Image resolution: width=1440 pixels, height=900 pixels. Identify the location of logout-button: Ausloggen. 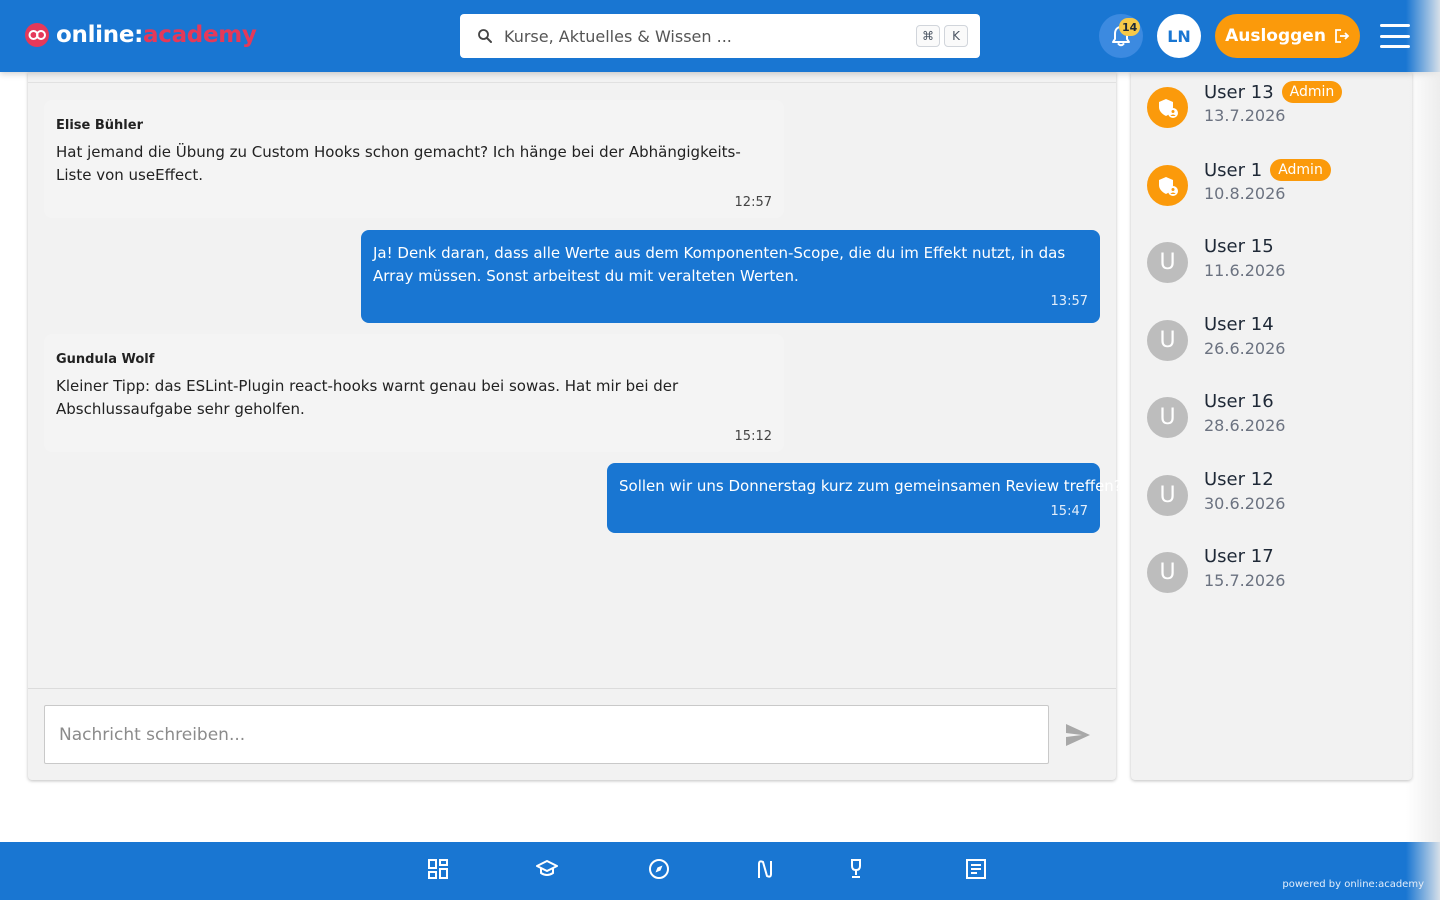
(1287, 36).